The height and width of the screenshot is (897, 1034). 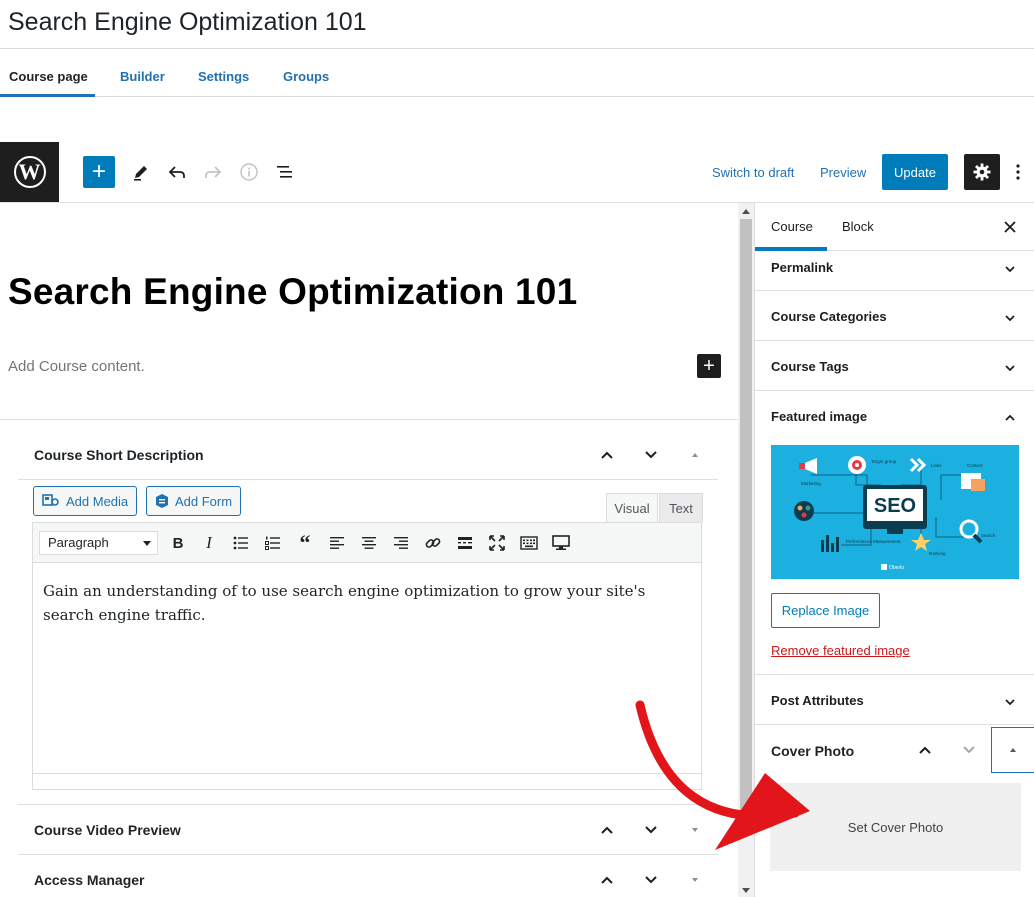 I want to click on set-cover-photo-button: Set Cover Photo, so click(x=895, y=827).